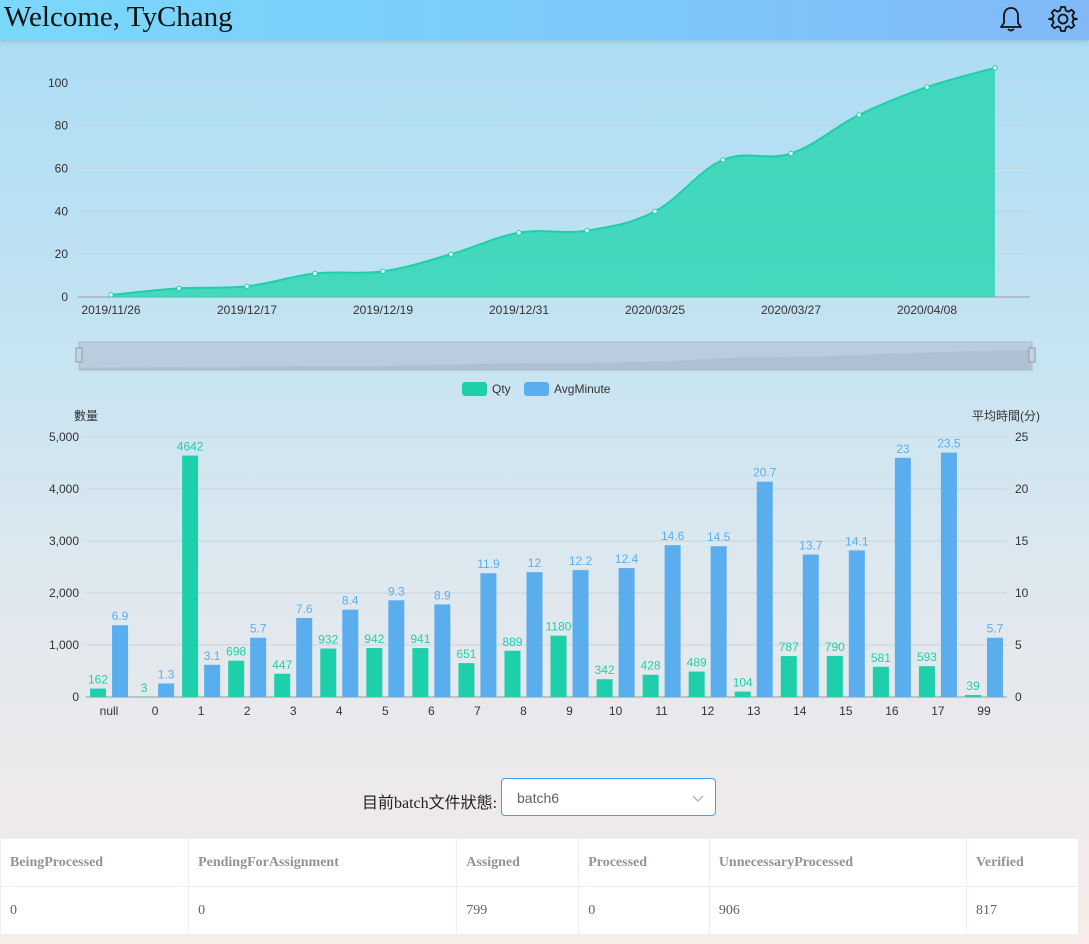  What do you see at coordinates (166, 674) in the screenshot?
I see `bar-value-label: 1.3` at bounding box center [166, 674].